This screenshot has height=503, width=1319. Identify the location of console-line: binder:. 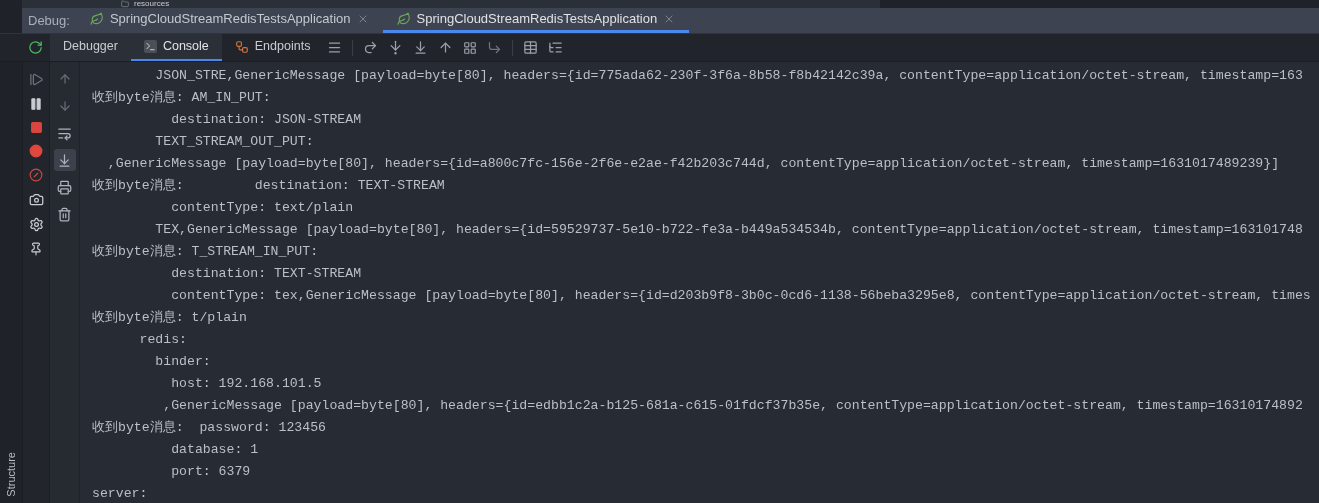
(182, 362).